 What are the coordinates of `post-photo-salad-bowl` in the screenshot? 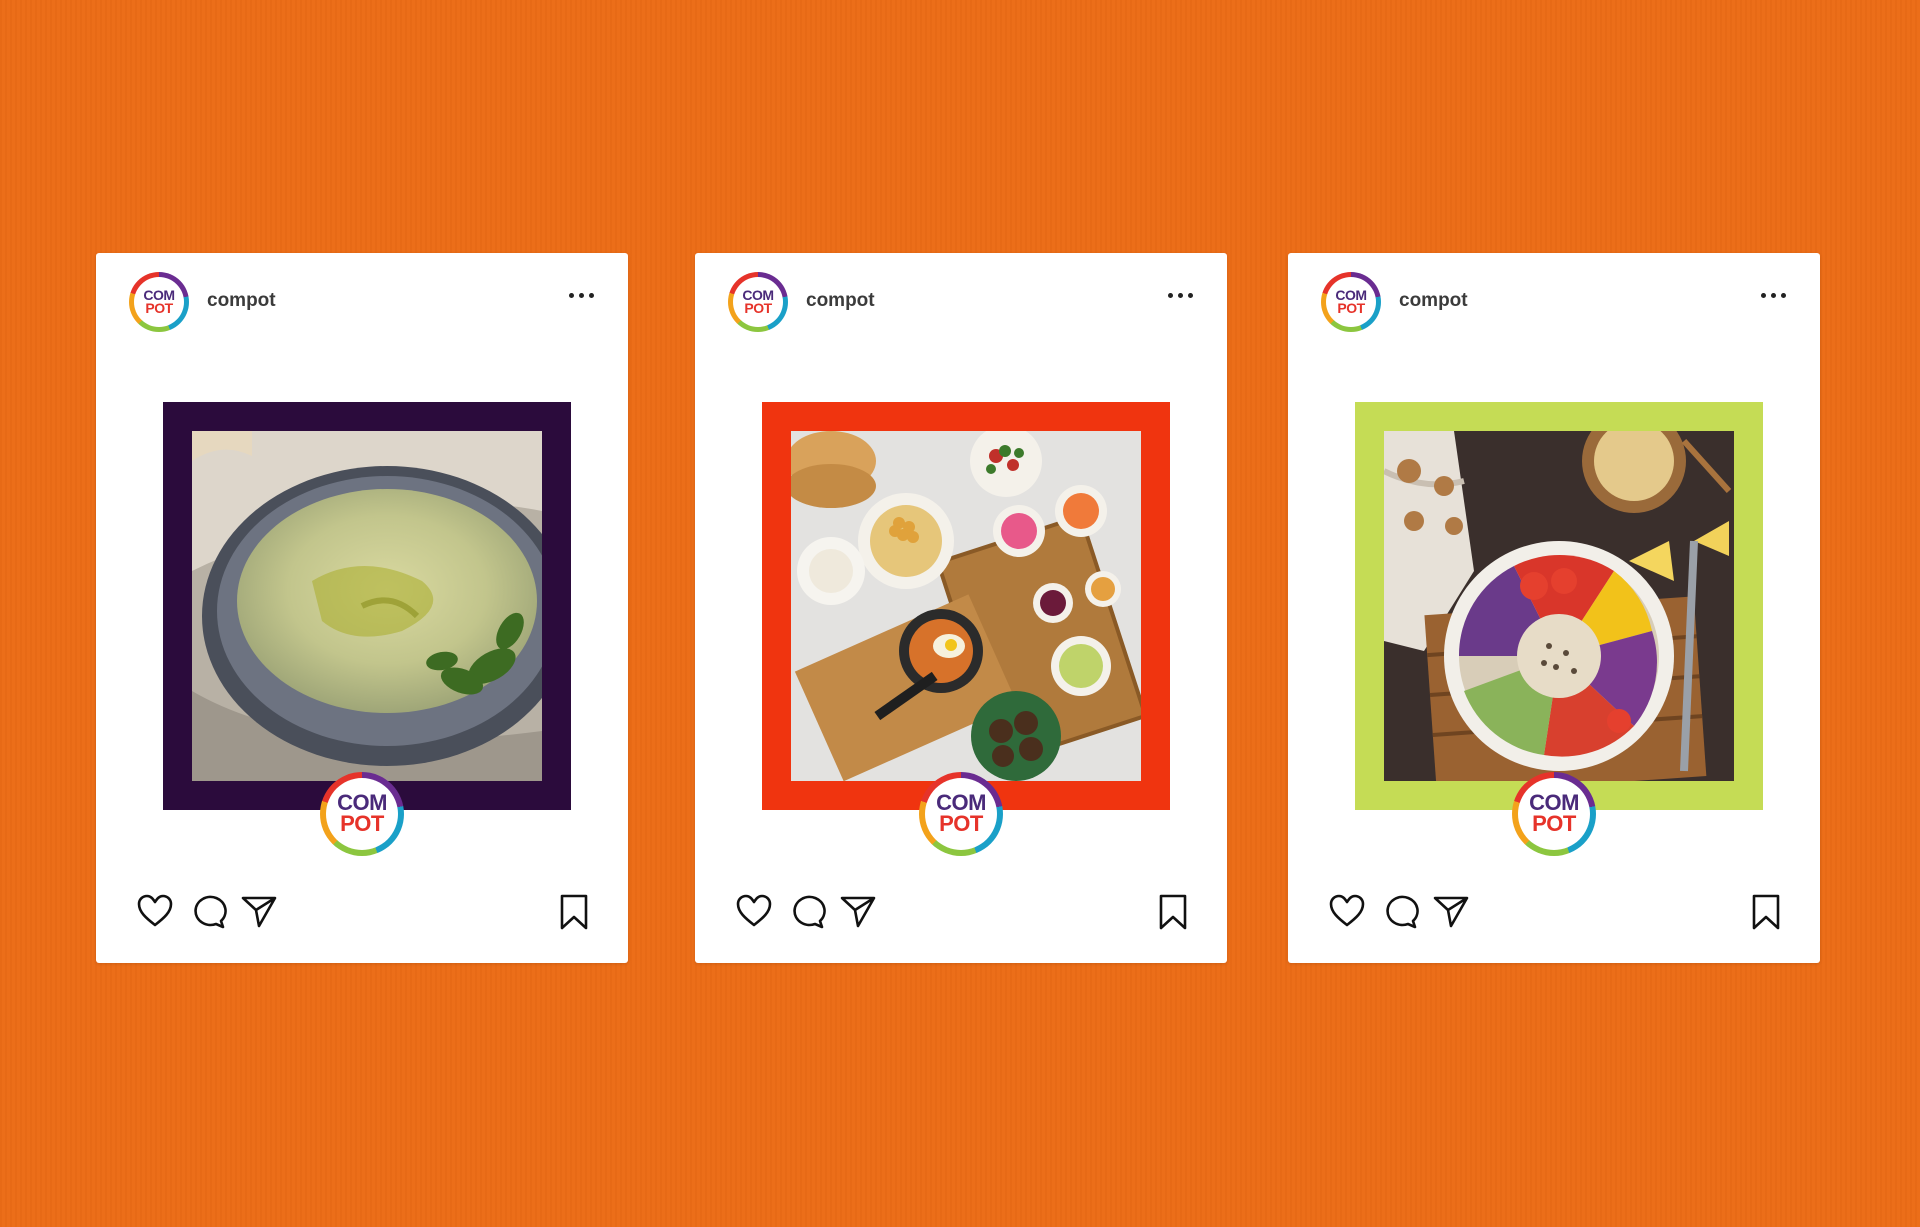 It's located at (1559, 606).